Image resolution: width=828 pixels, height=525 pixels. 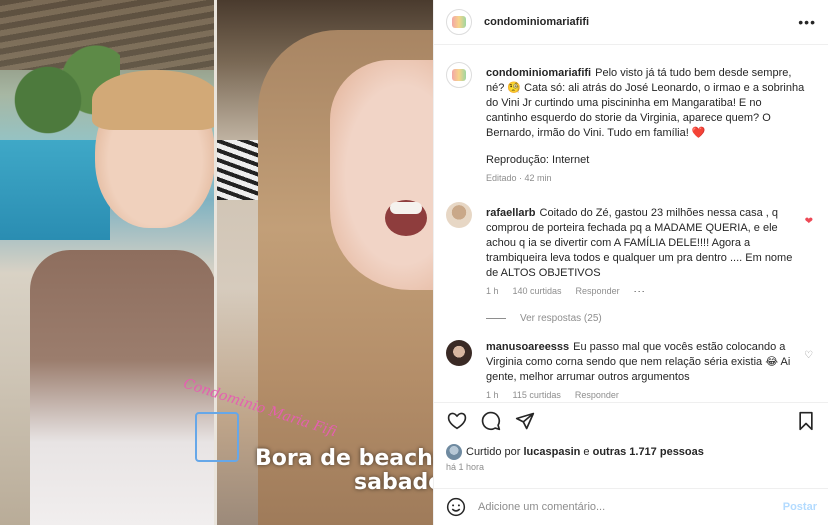 I want to click on post-actions, so click(x=631, y=420).